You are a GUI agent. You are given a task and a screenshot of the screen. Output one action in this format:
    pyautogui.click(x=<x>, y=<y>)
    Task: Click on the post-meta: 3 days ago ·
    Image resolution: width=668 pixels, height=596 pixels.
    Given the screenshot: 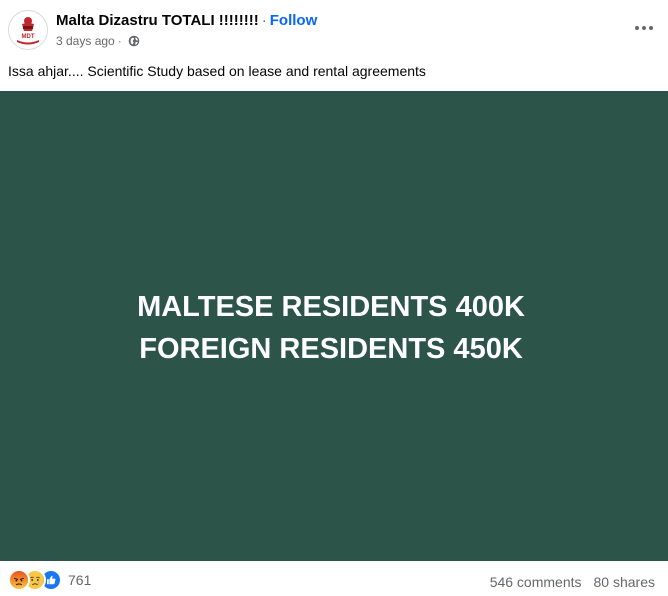 What is the action you would take?
    pyautogui.click(x=98, y=41)
    